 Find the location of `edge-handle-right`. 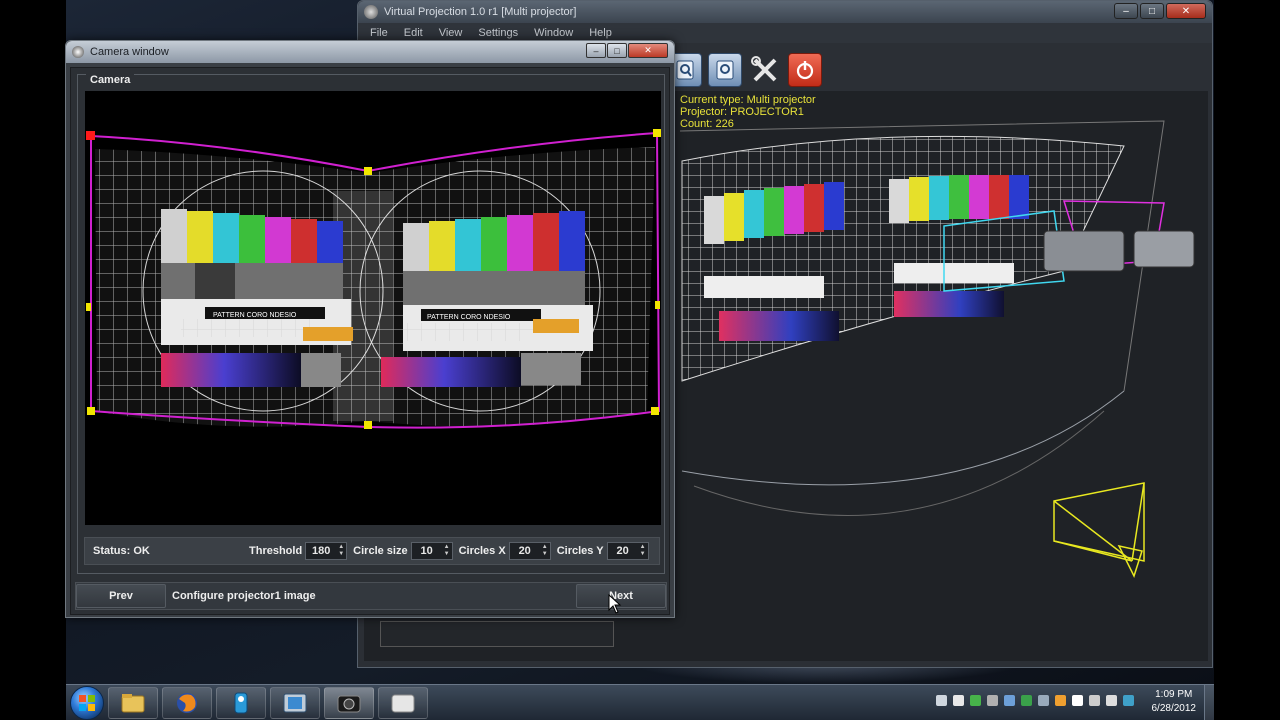

edge-handle-right is located at coordinates (657, 305).